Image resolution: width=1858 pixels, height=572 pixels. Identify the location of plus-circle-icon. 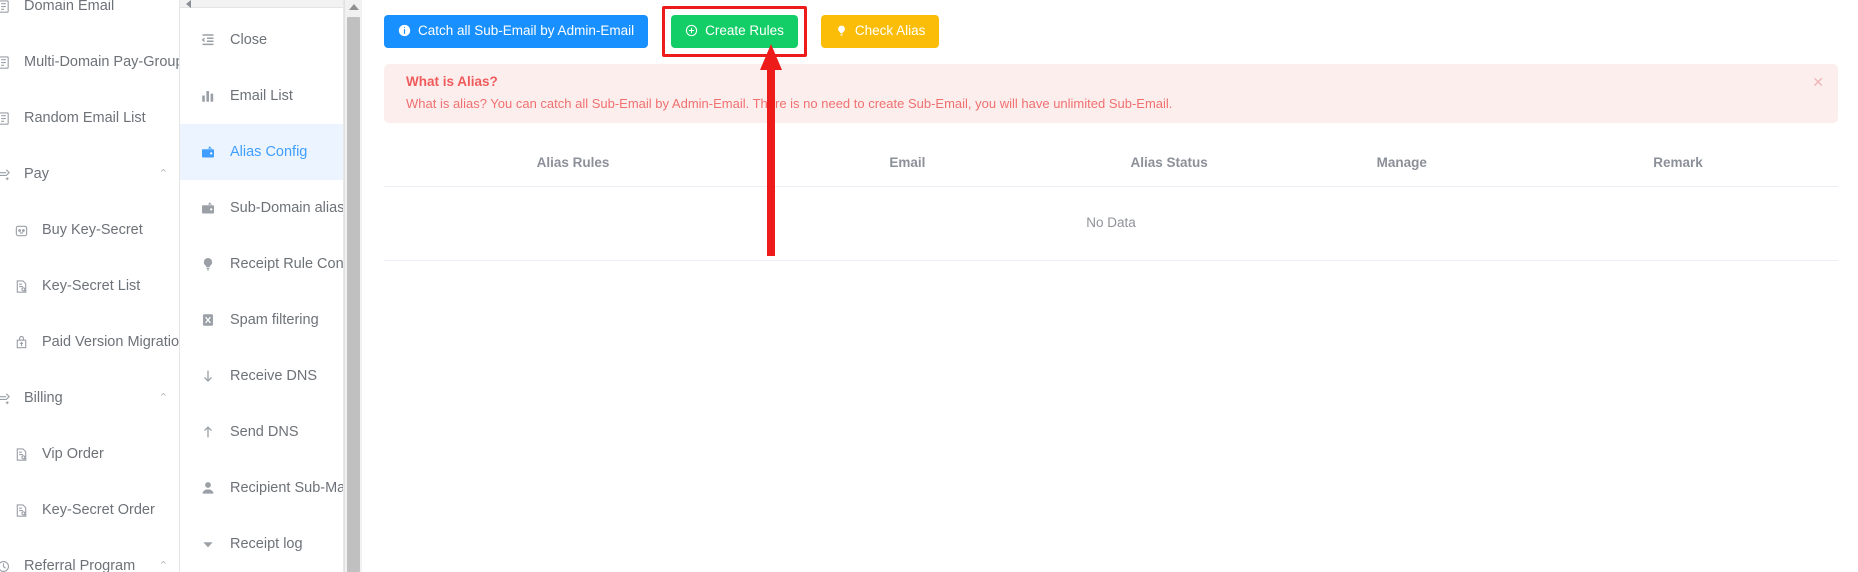
(691, 31).